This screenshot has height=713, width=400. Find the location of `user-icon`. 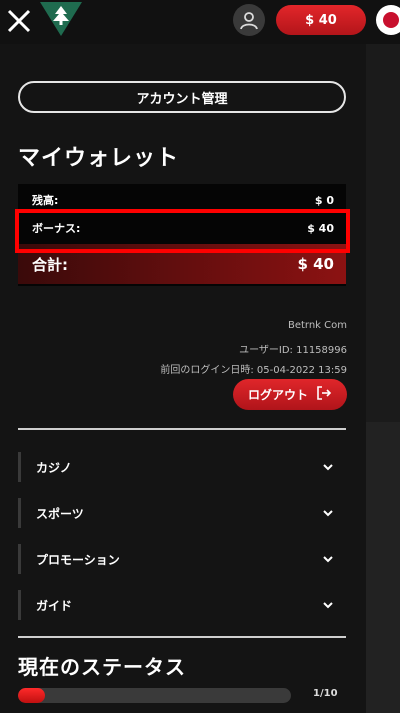

user-icon is located at coordinates (249, 20).